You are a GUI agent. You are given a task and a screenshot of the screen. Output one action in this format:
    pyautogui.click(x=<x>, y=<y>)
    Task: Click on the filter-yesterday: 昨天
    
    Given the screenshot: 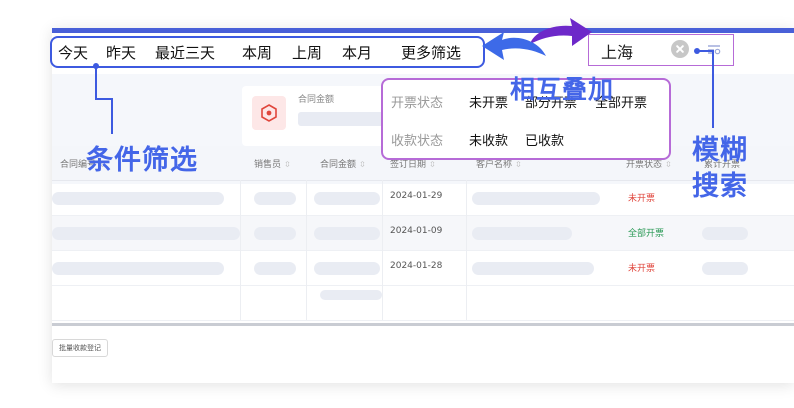 What is the action you would take?
    pyautogui.click(x=121, y=52)
    